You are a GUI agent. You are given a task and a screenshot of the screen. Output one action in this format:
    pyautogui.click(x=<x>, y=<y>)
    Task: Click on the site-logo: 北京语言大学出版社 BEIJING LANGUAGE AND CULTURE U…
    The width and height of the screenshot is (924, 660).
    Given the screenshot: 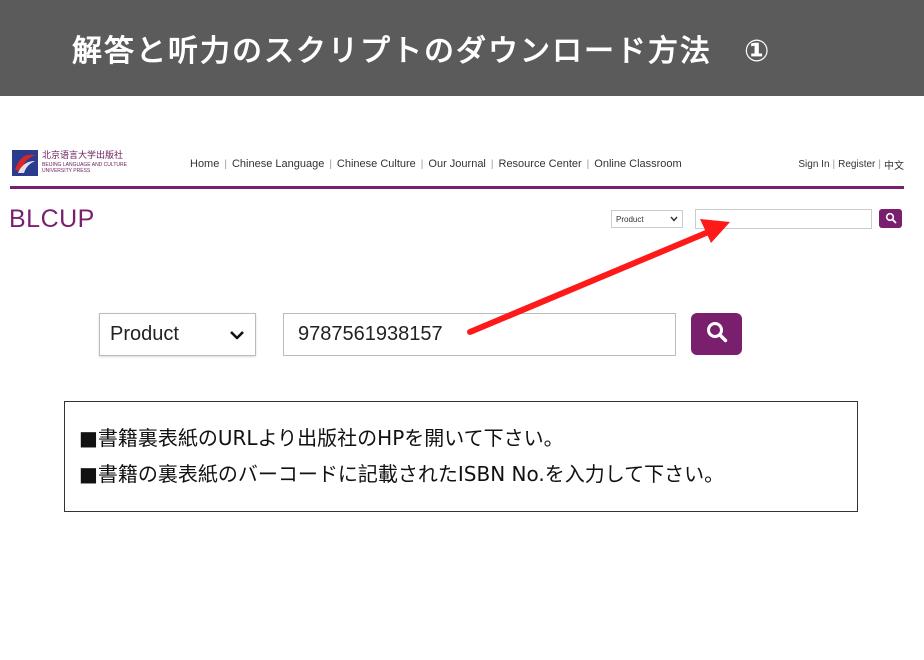 What is the action you would take?
    pyautogui.click(x=91, y=163)
    